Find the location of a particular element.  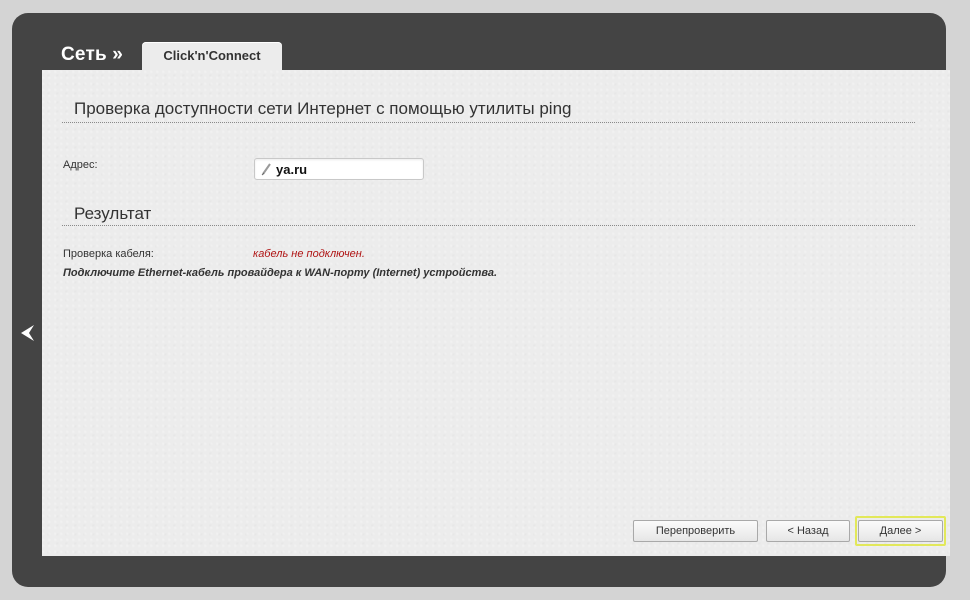

address-field: ya.ru is located at coordinates (339, 169).